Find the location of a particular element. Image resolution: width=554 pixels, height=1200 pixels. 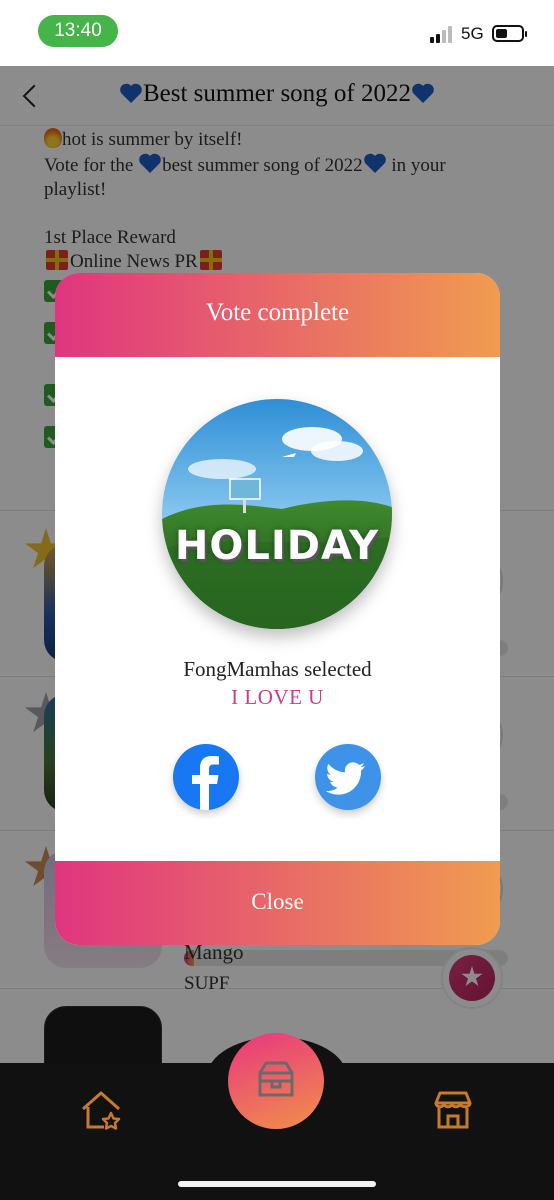

battery-icon is located at coordinates (509, 33).